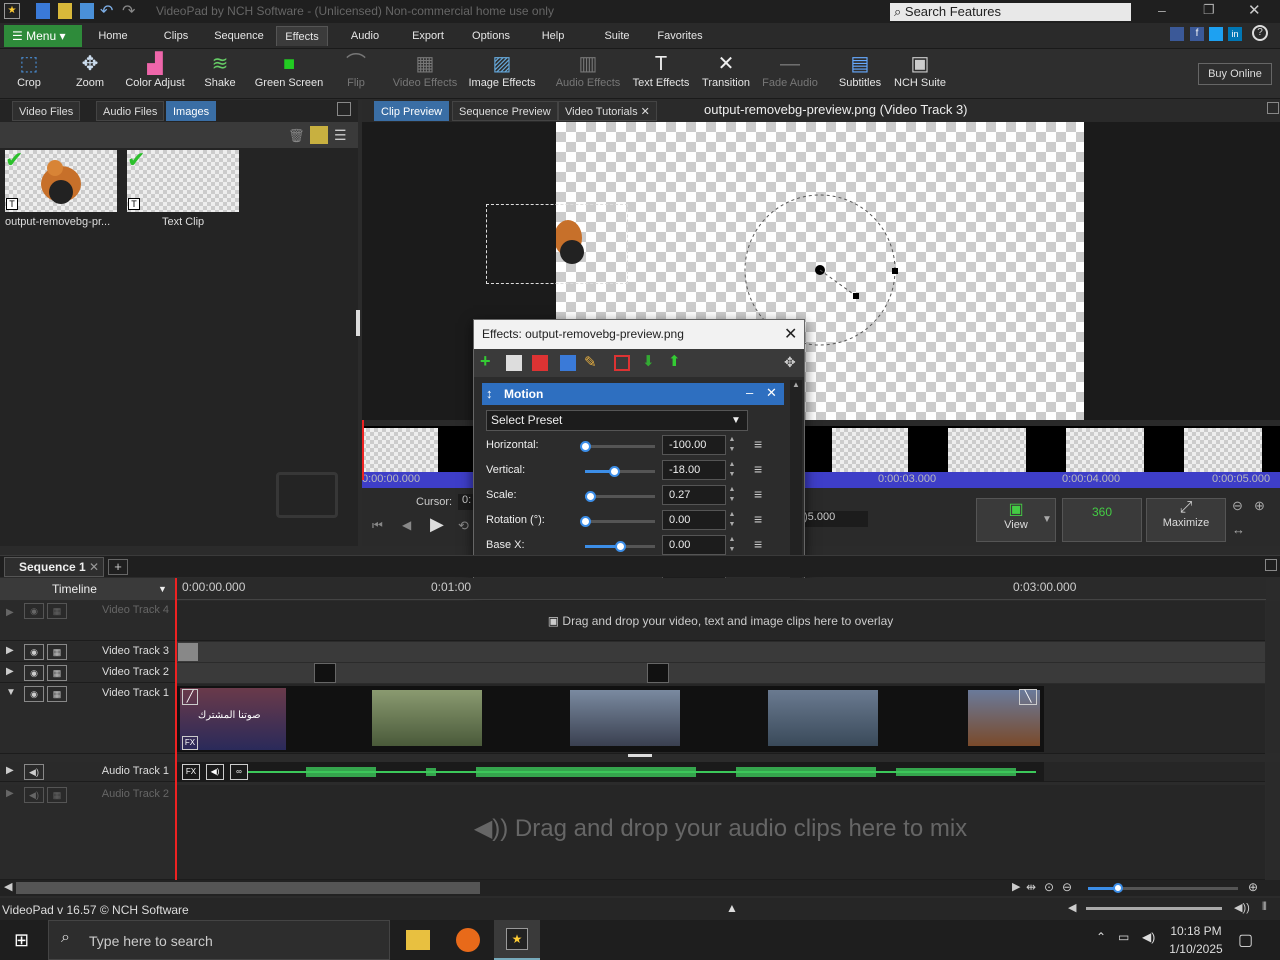 This screenshot has width=1280, height=960. Describe the element at coordinates (46, 111) in the screenshot. I see `tab-video-files: Video Files` at that location.